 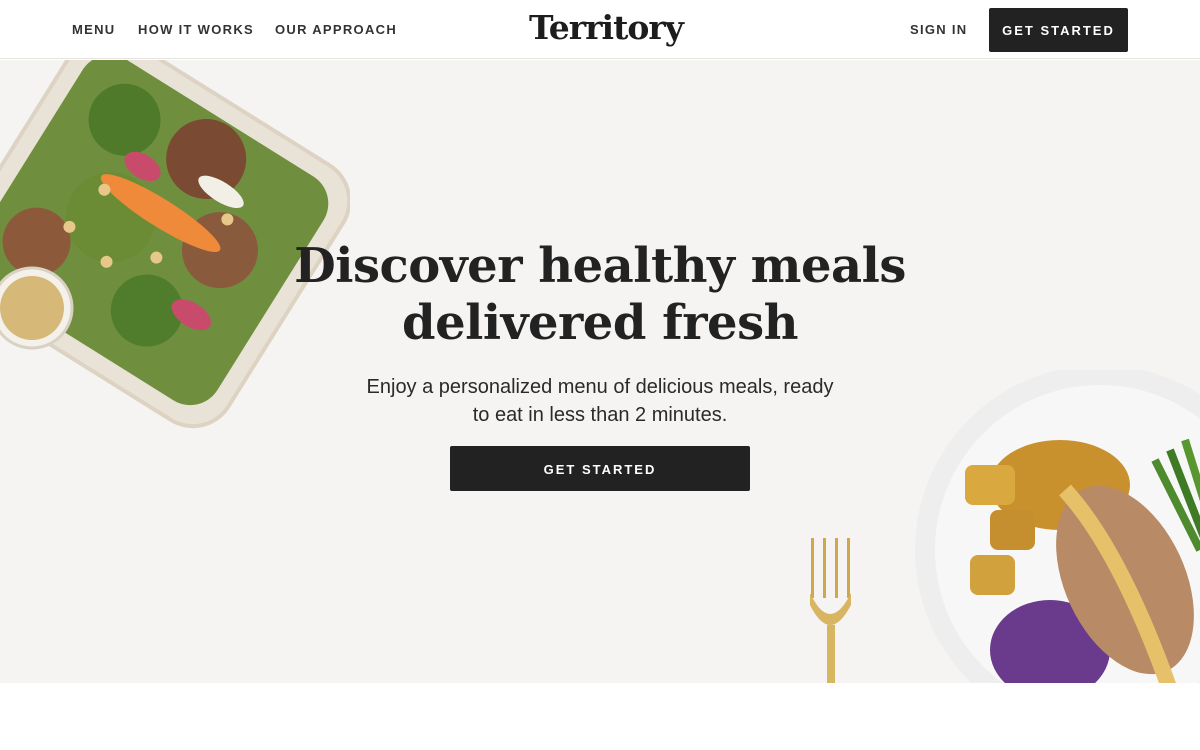 I want to click on nav-our-approach-link: OUR APPROACH, so click(x=336, y=29).